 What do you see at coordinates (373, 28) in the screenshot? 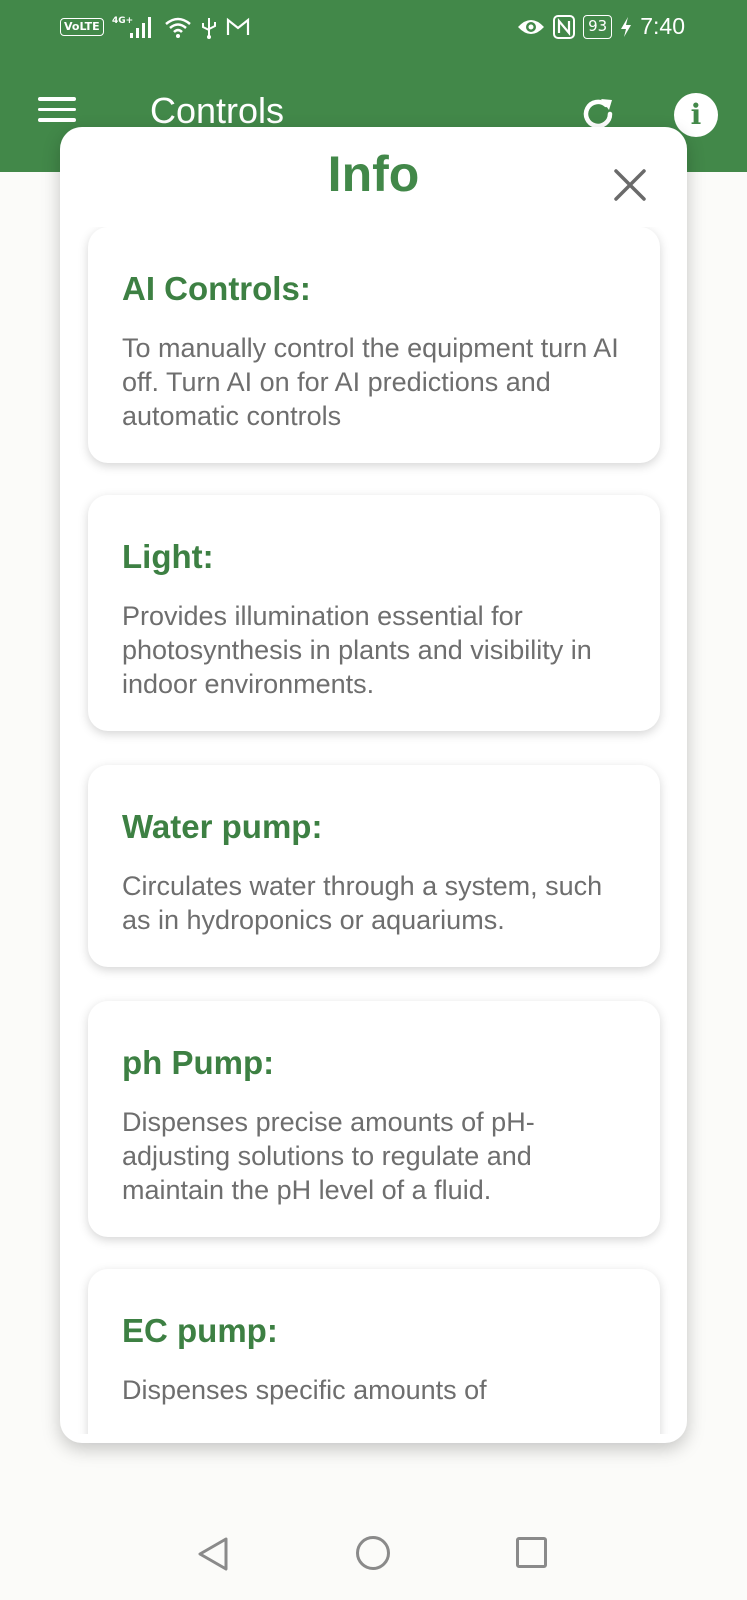
I see `status-bar: VoLTE 4G+ 93 7:40` at bounding box center [373, 28].